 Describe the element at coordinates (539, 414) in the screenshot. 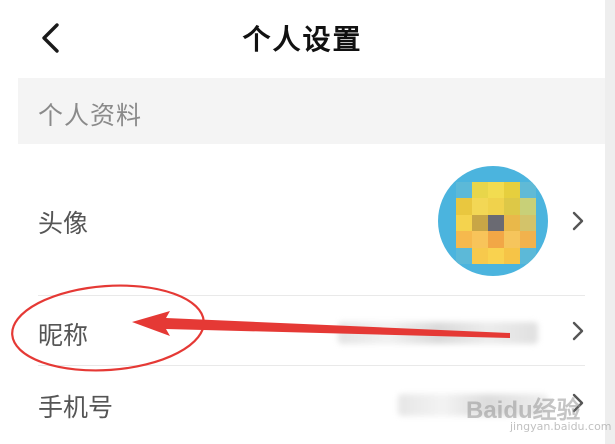

I see `baidu-jingyan-watermark: Baidu经验 jingyan.baidu.com` at that location.